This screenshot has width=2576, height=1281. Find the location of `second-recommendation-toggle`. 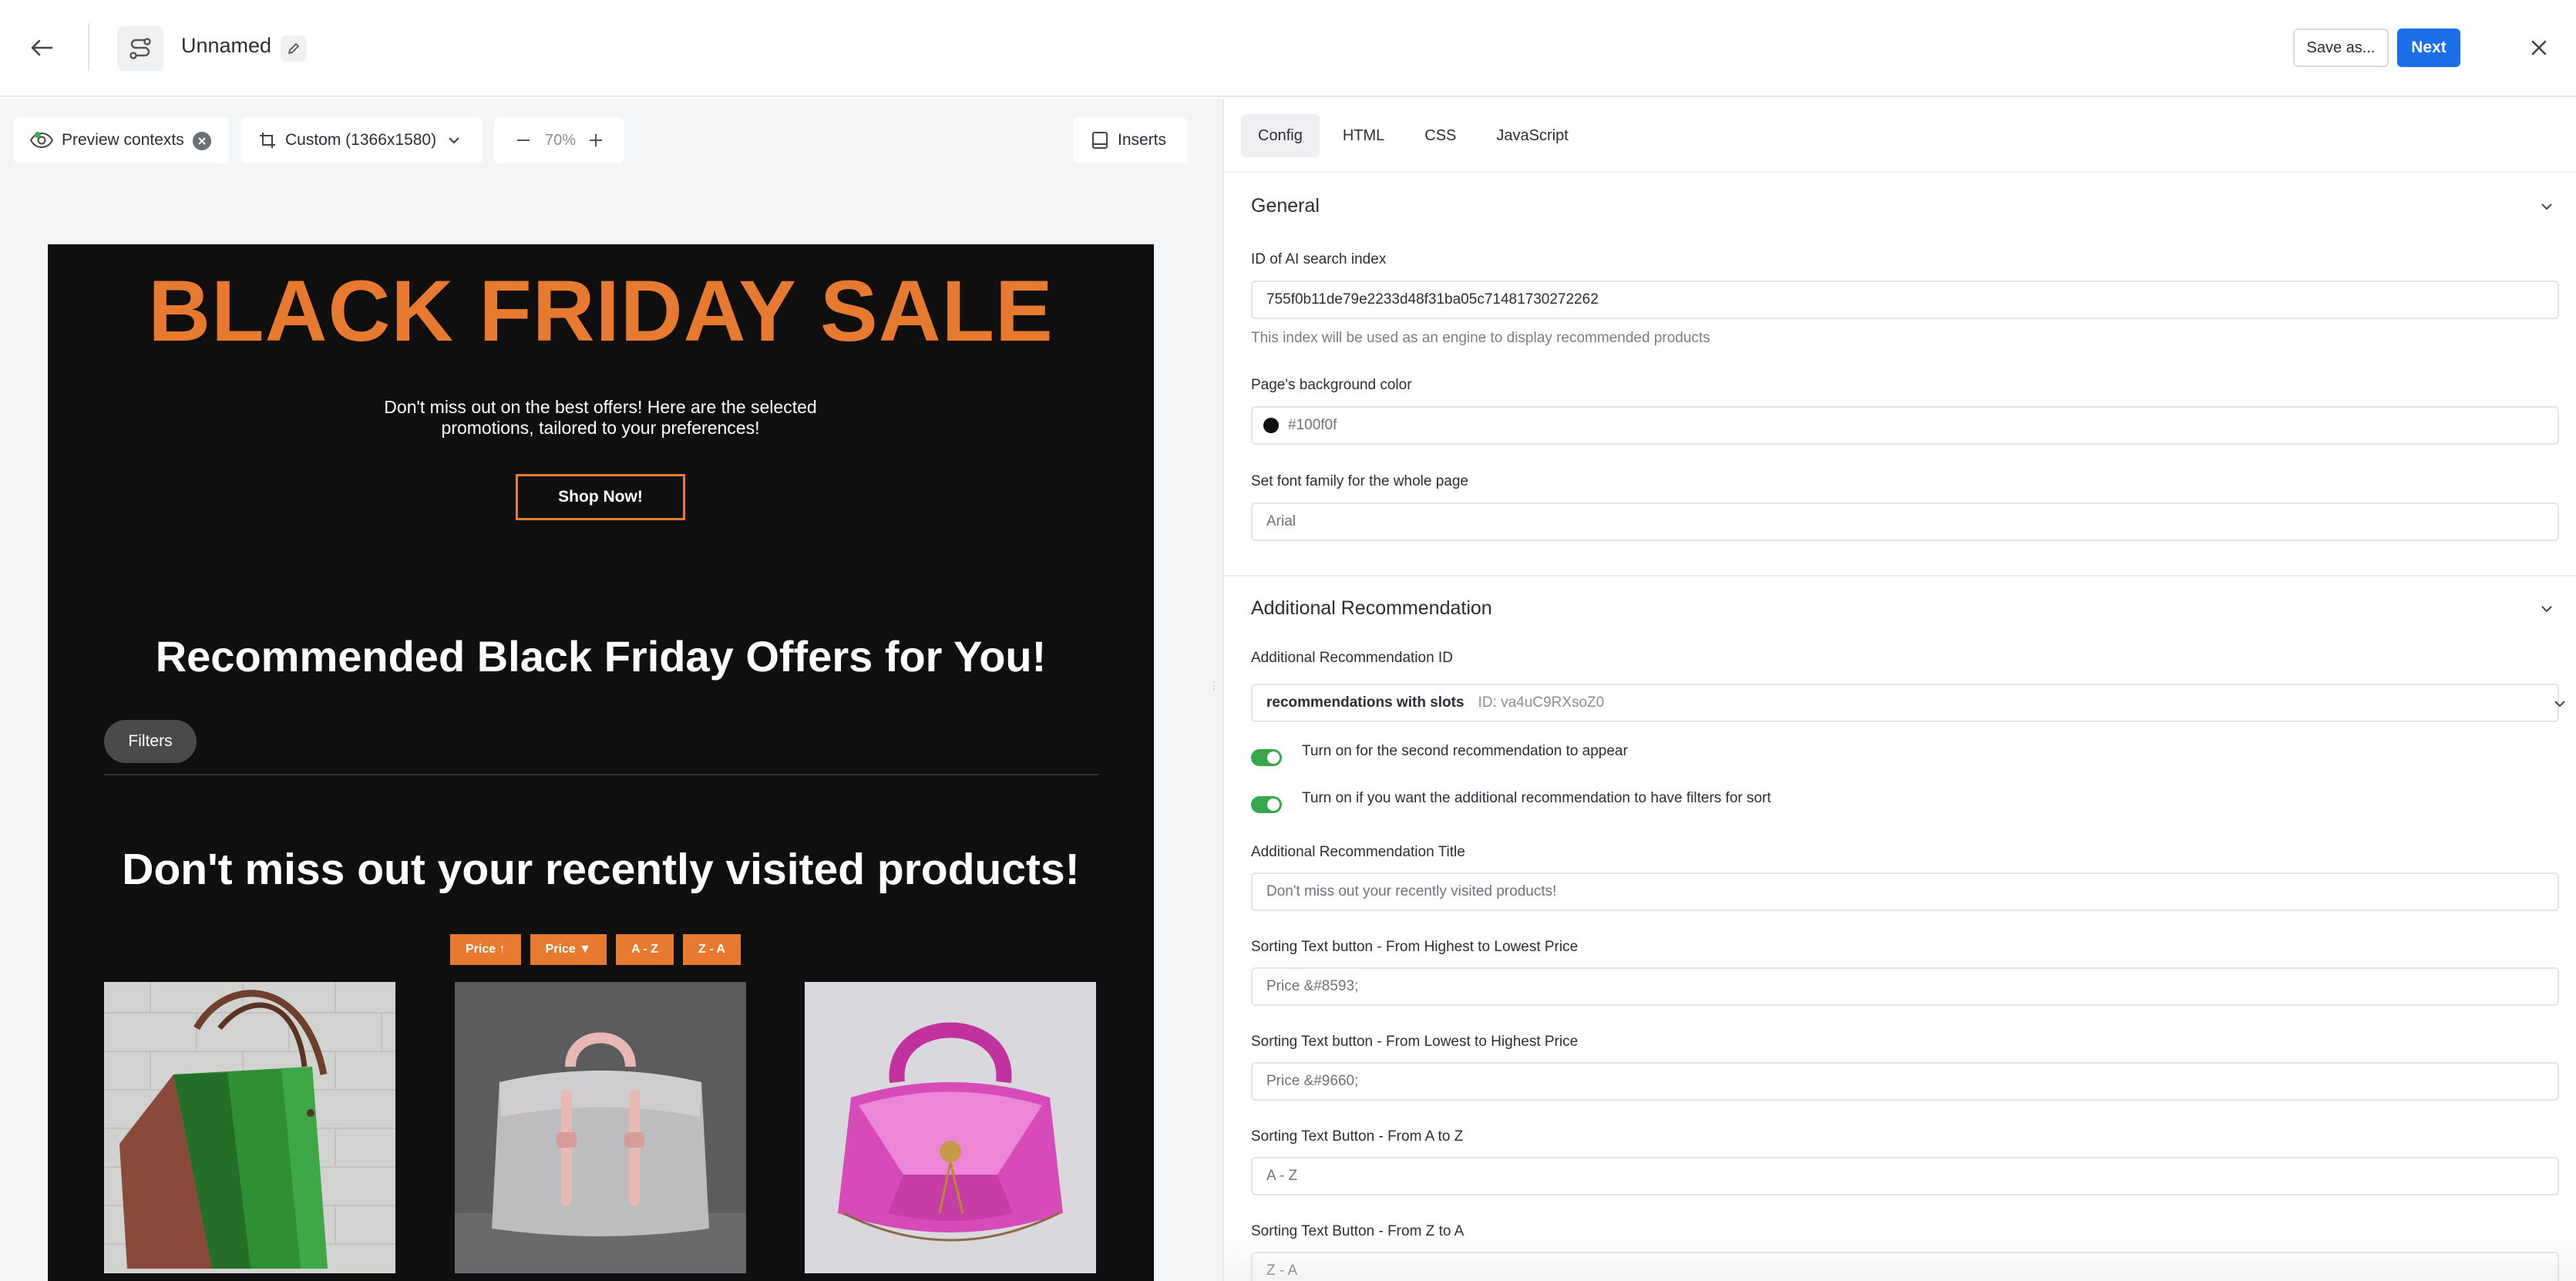

second-recommendation-toggle is located at coordinates (1266, 757).